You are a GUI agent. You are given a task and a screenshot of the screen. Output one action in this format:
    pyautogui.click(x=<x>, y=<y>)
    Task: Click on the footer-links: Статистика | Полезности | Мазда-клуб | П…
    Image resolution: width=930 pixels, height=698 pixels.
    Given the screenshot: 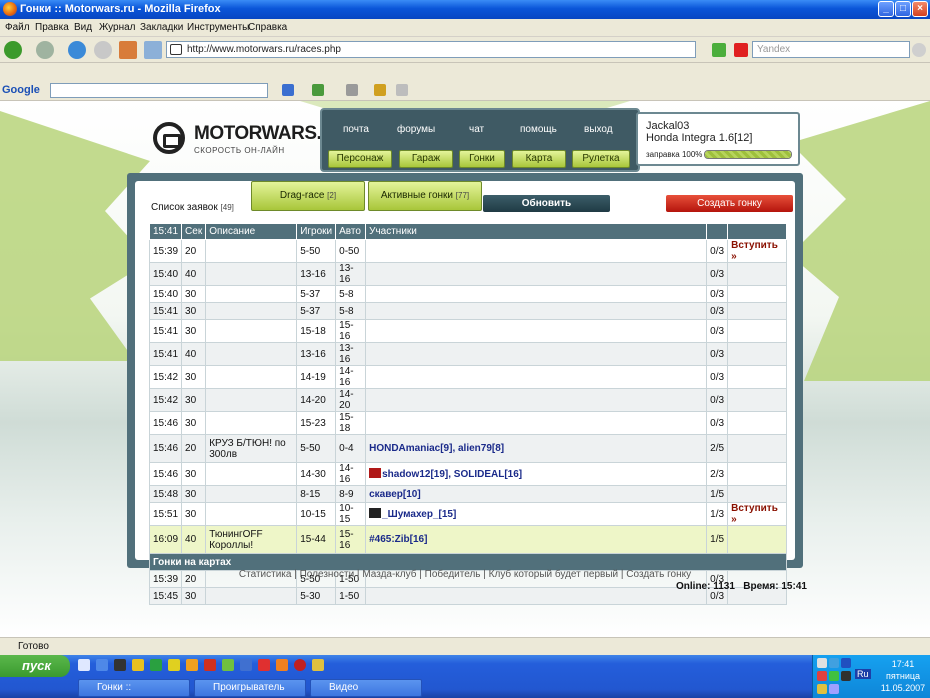 What is the action you would take?
    pyautogui.click(x=465, y=574)
    